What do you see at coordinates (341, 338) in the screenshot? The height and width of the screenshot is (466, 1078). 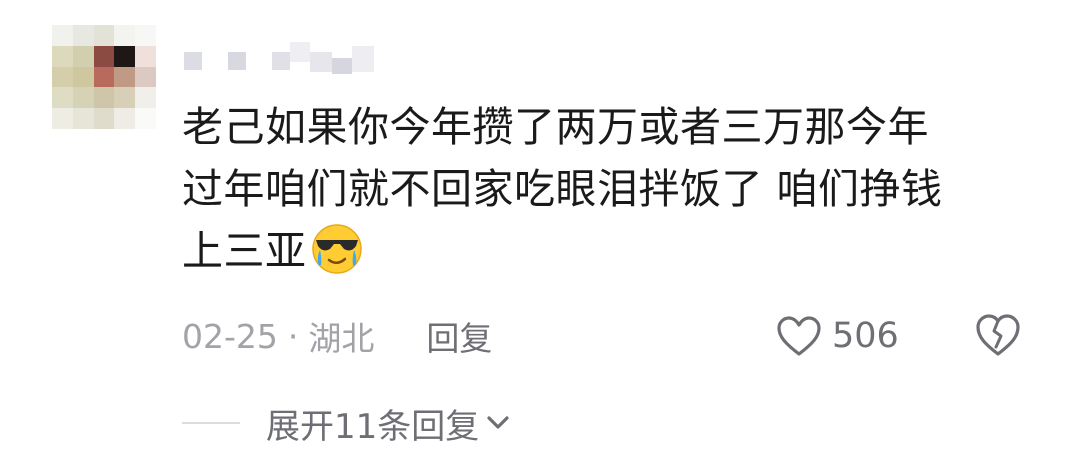 I see `comment-location: 湖北` at bounding box center [341, 338].